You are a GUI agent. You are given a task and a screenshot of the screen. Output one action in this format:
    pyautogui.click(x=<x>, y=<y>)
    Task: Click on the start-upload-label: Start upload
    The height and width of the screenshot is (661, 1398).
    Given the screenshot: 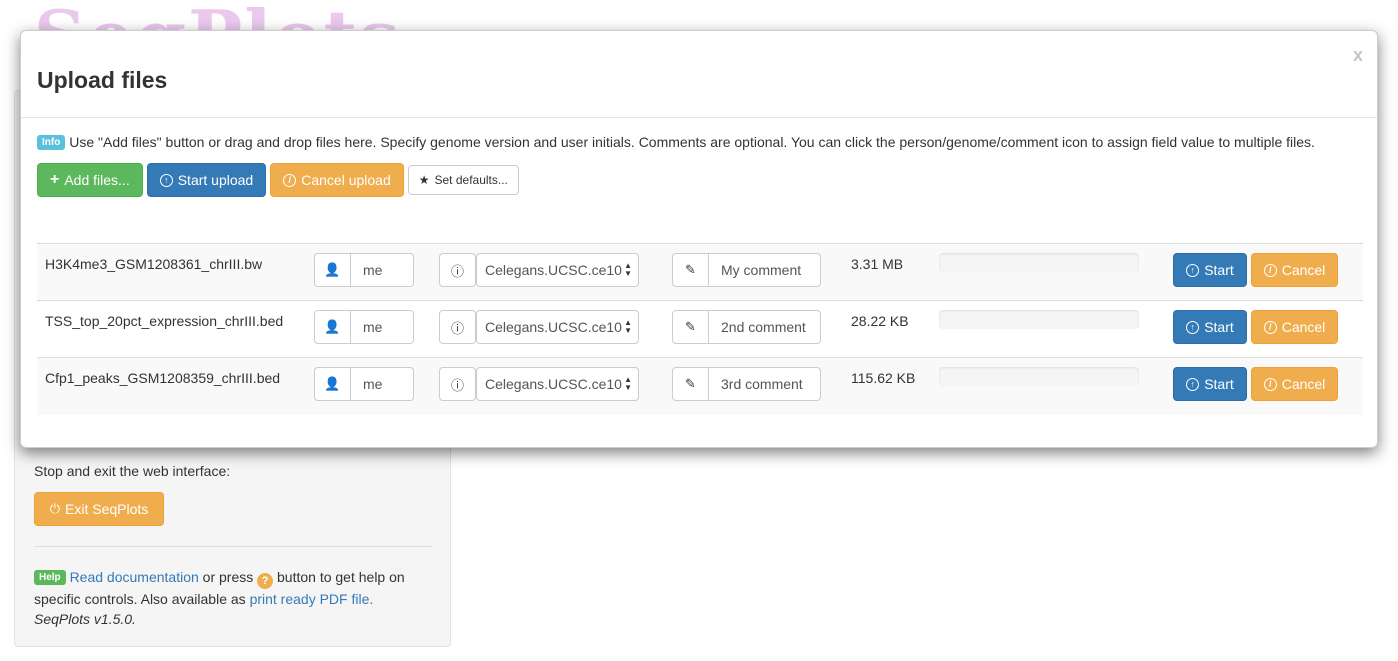 What is the action you would take?
    pyautogui.click(x=215, y=180)
    